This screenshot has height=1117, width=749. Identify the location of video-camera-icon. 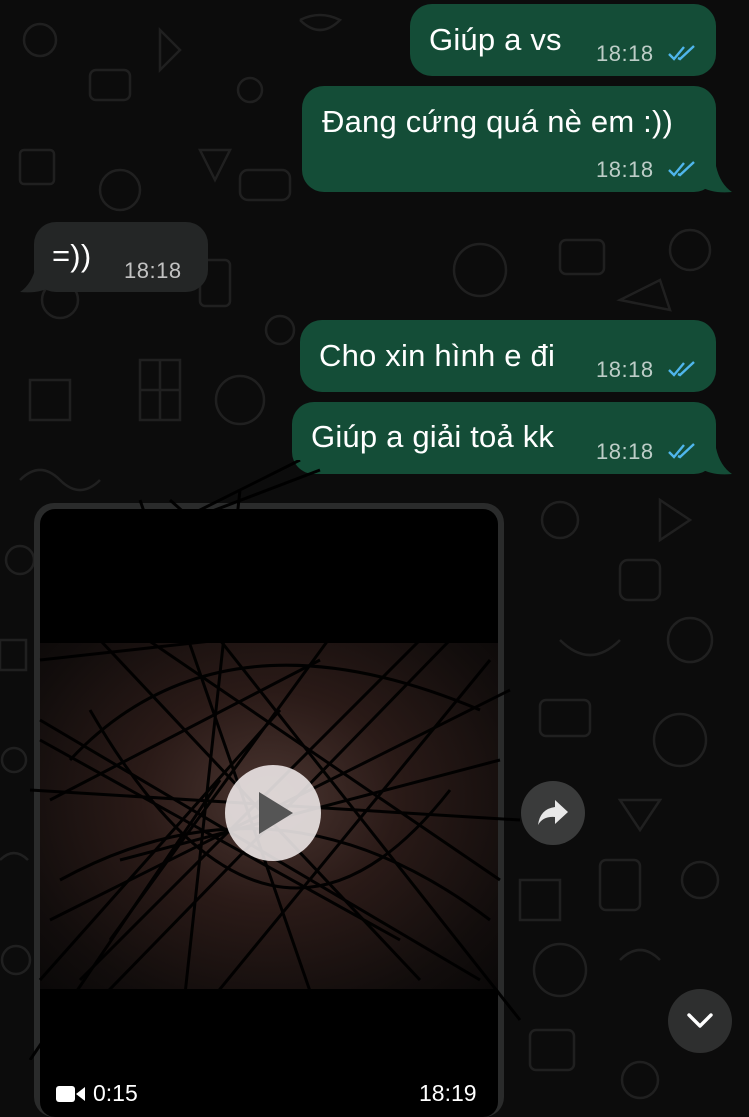
(70, 1094).